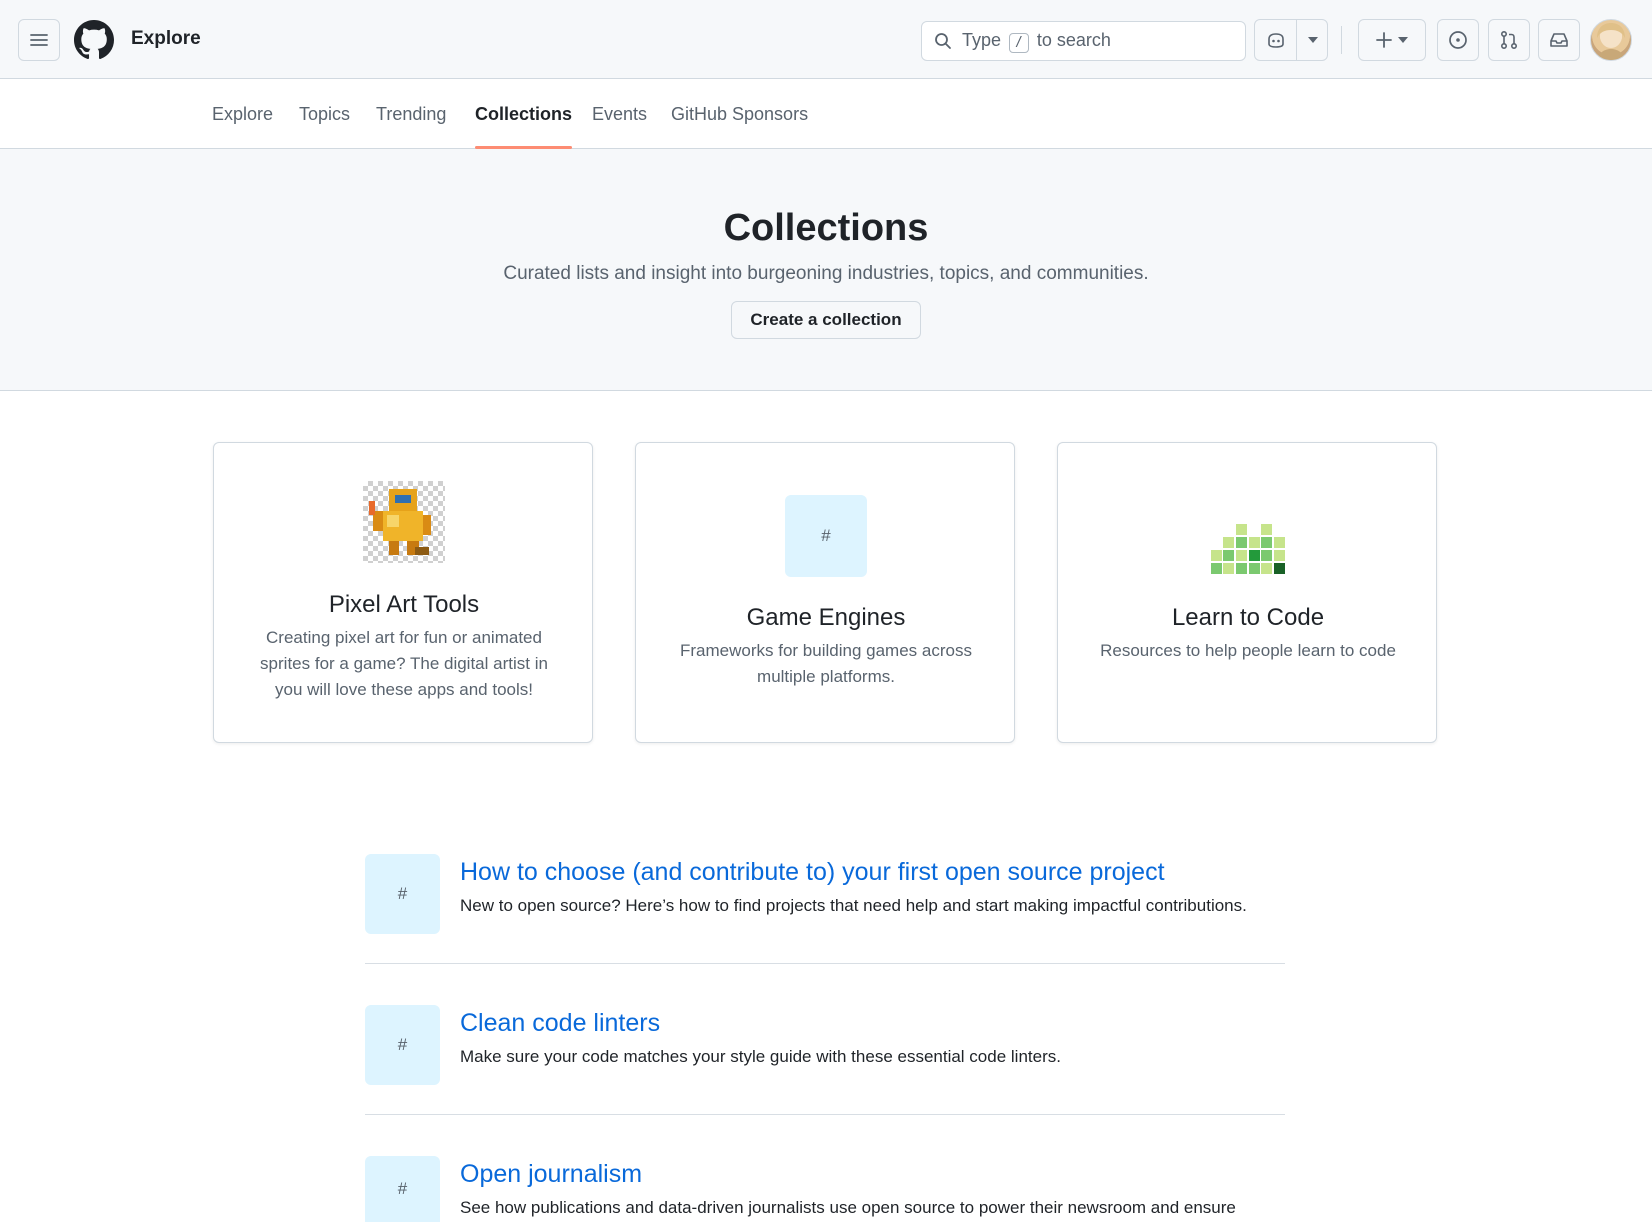 This screenshot has width=1652, height=1222. What do you see at coordinates (826, 228) in the screenshot?
I see `page-title: Collections` at bounding box center [826, 228].